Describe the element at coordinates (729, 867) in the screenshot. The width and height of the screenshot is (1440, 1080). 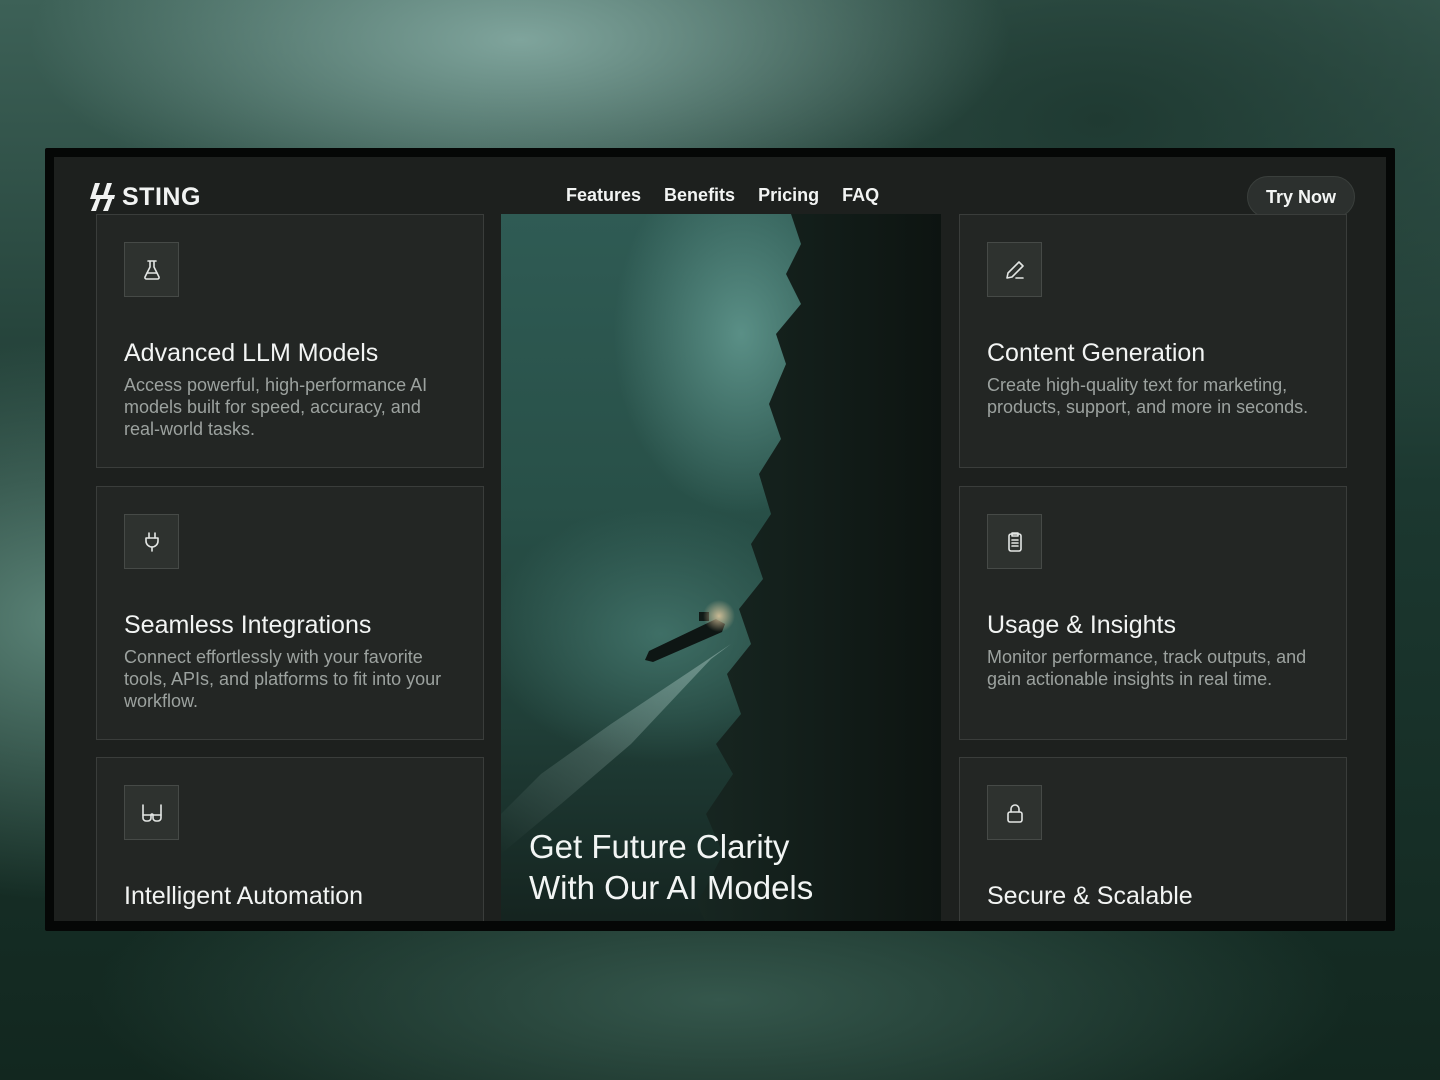
I see `hero-headline: Get Future Clarity With Our AI Models` at that location.